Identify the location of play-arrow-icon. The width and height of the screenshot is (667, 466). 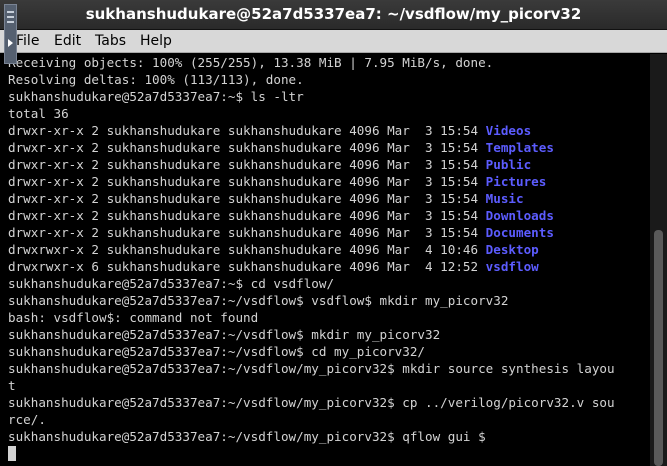
(10, 43).